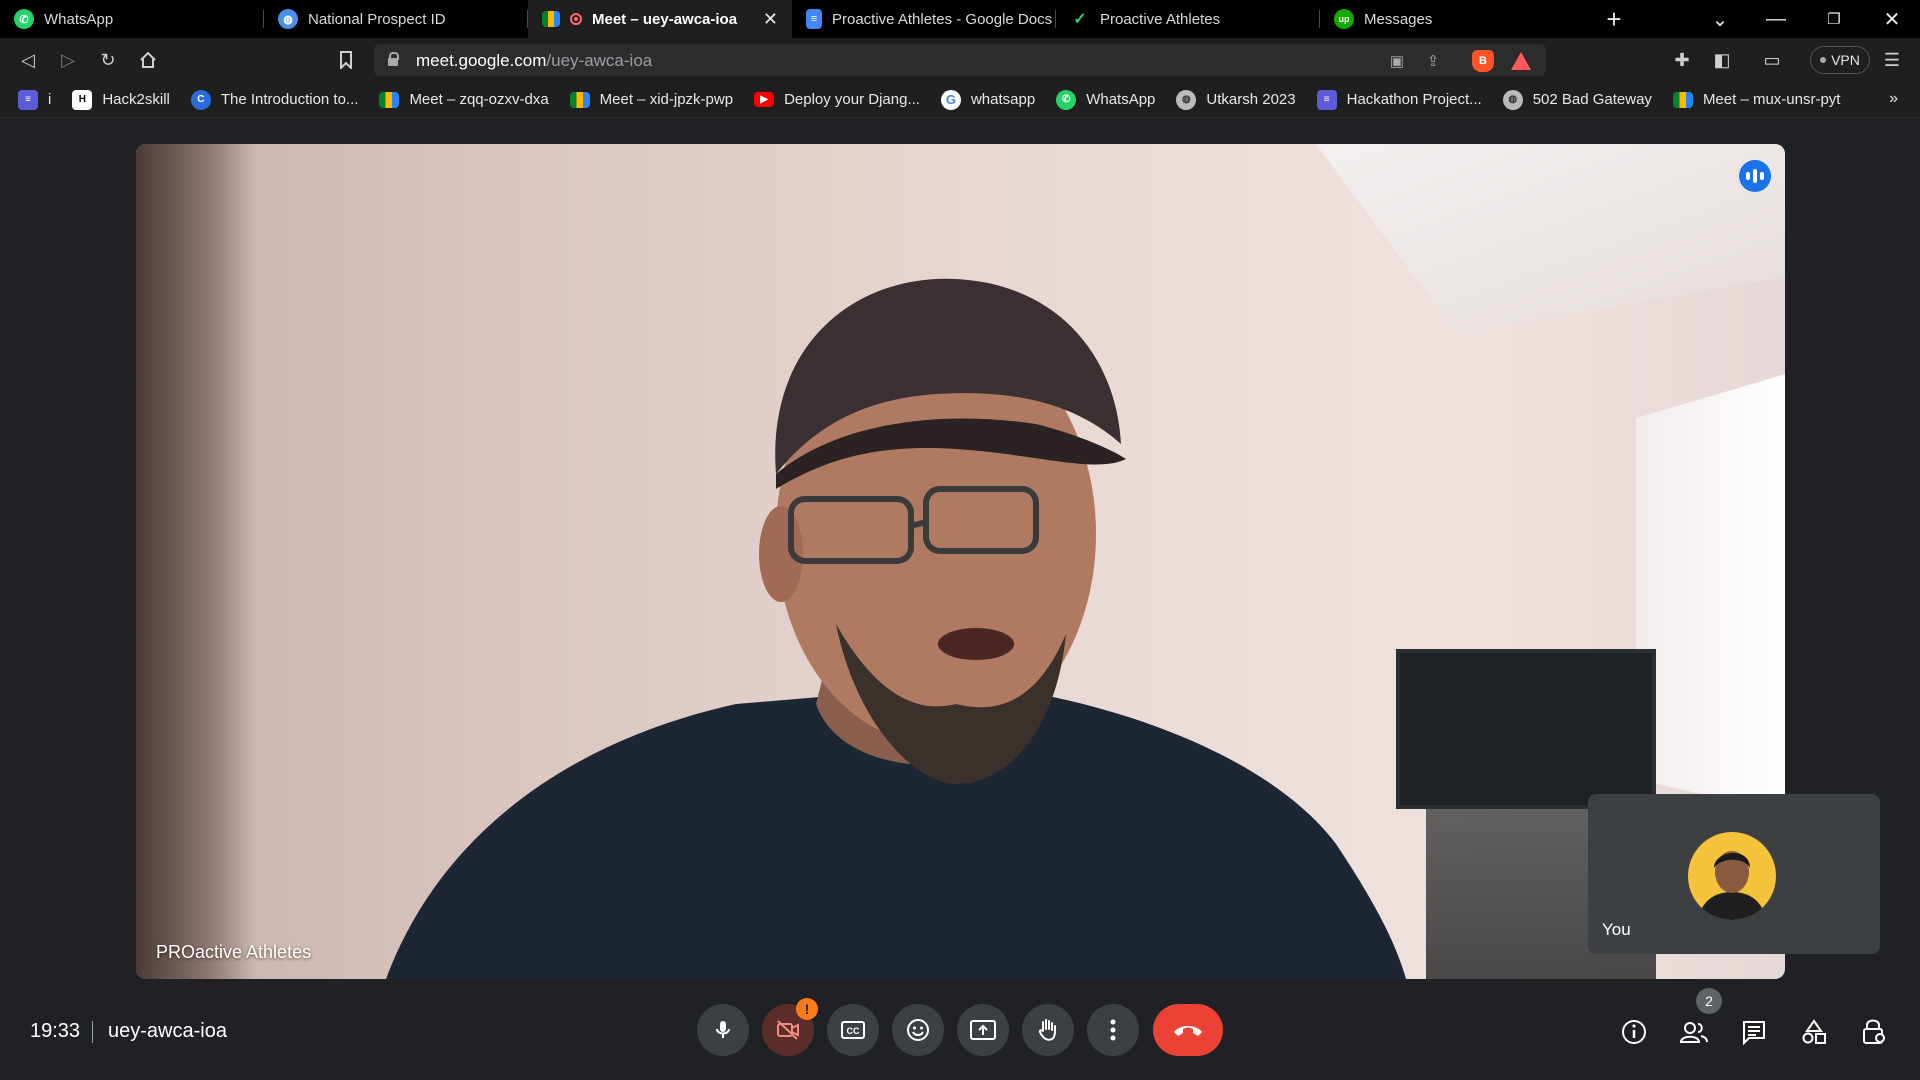 The image size is (1920, 1080). Describe the element at coordinates (960, 60) in the screenshot. I see `address-bar: meet.google.com/uey-awca-ioa ▣ ⇪ B` at that location.